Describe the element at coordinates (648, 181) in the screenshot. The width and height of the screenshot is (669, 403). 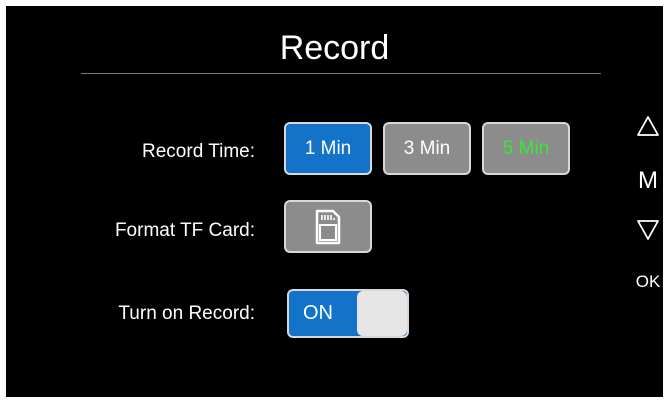
I see `mode-button: M` at that location.